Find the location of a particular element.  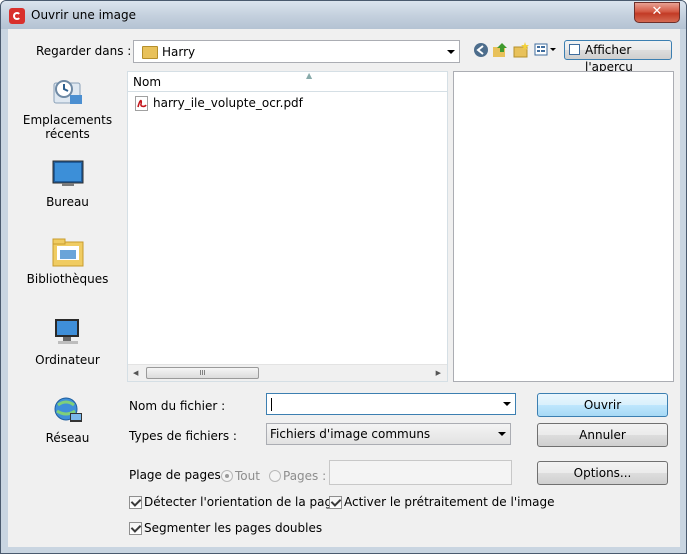

place-recent: Emplacements récents is located at coordinates (67, 109).